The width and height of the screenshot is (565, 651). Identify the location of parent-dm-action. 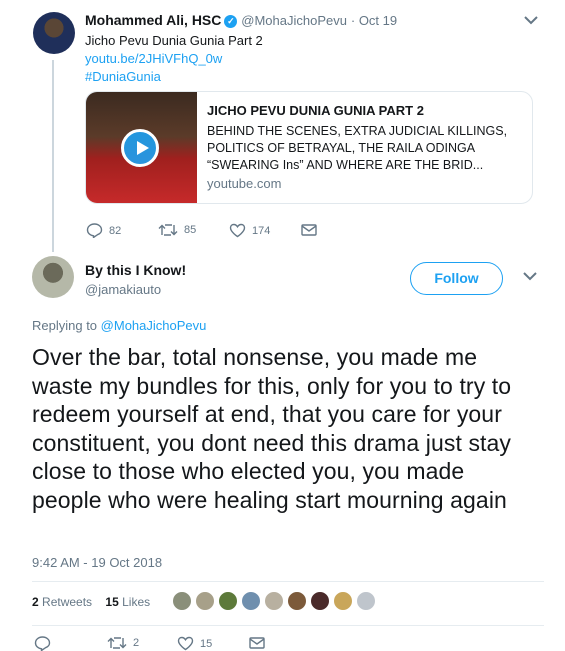
(312, 230).